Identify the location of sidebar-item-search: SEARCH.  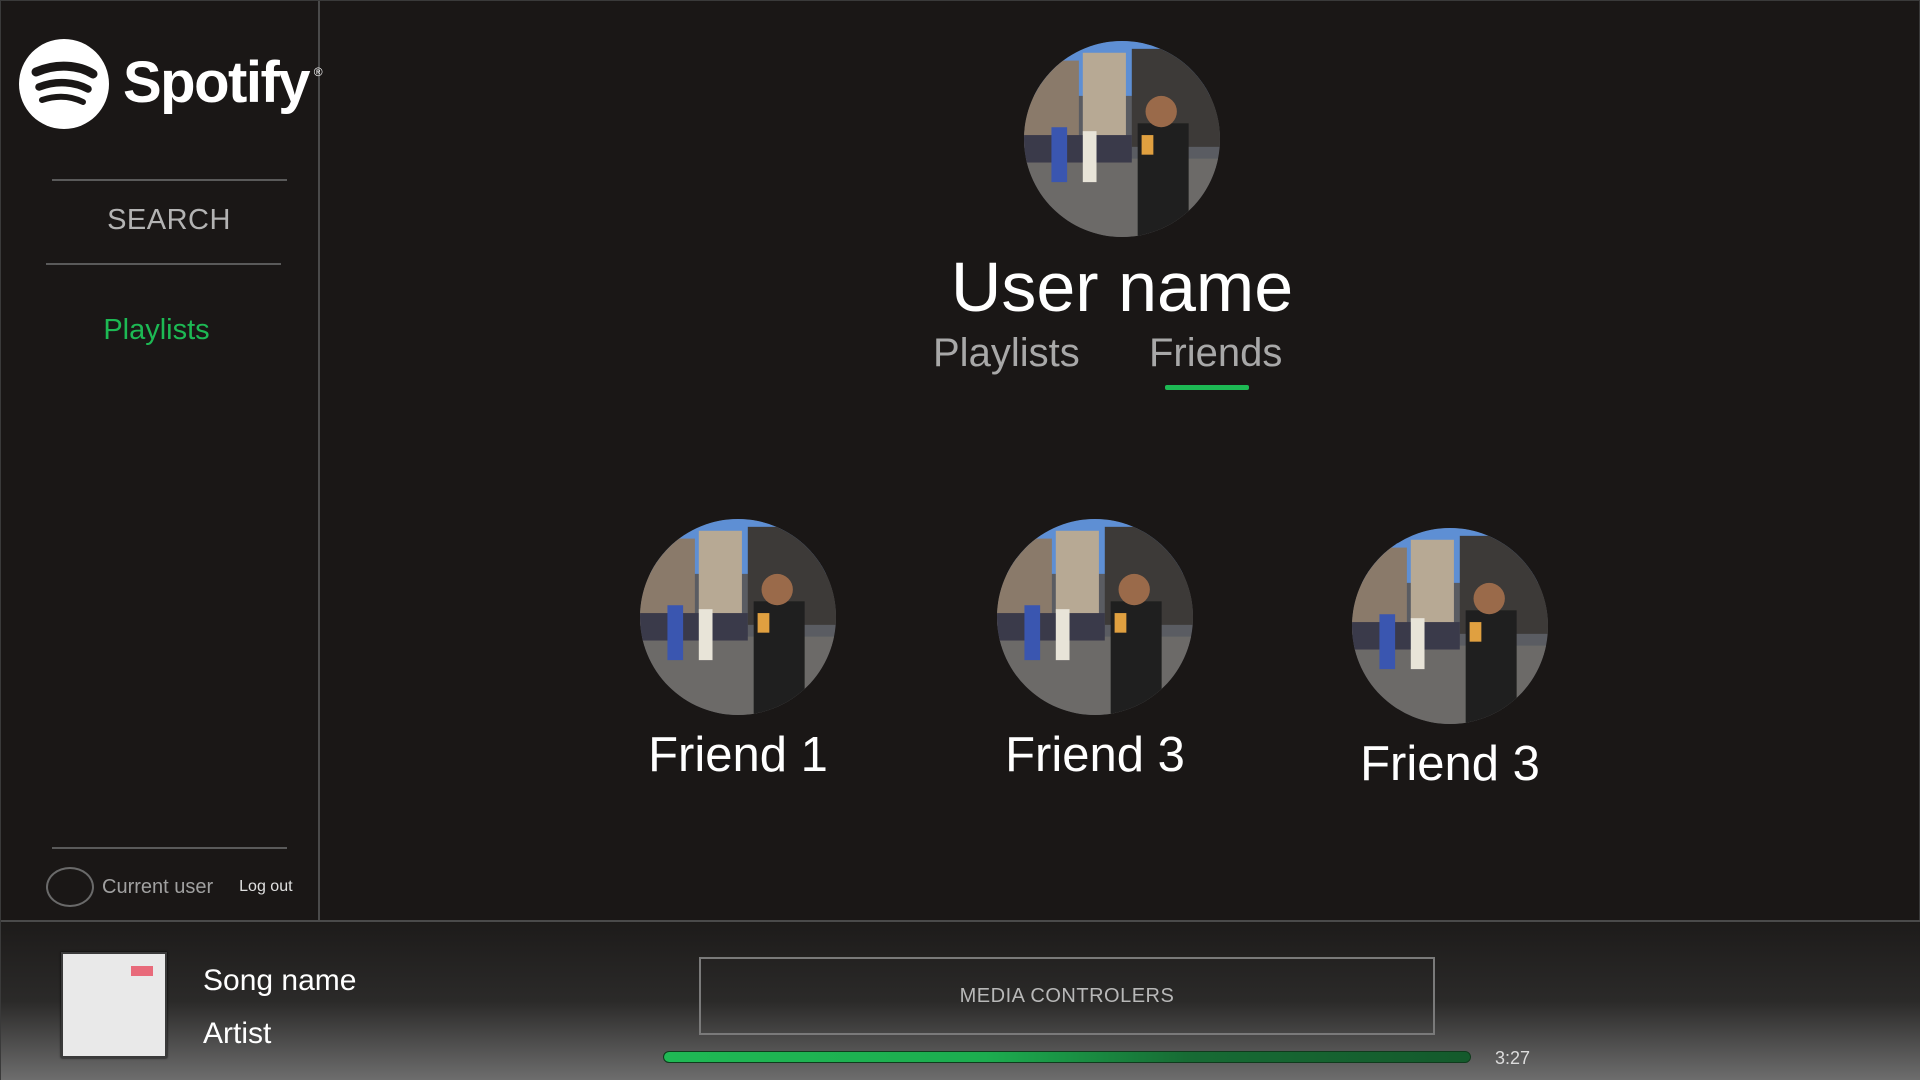
(169, 220).